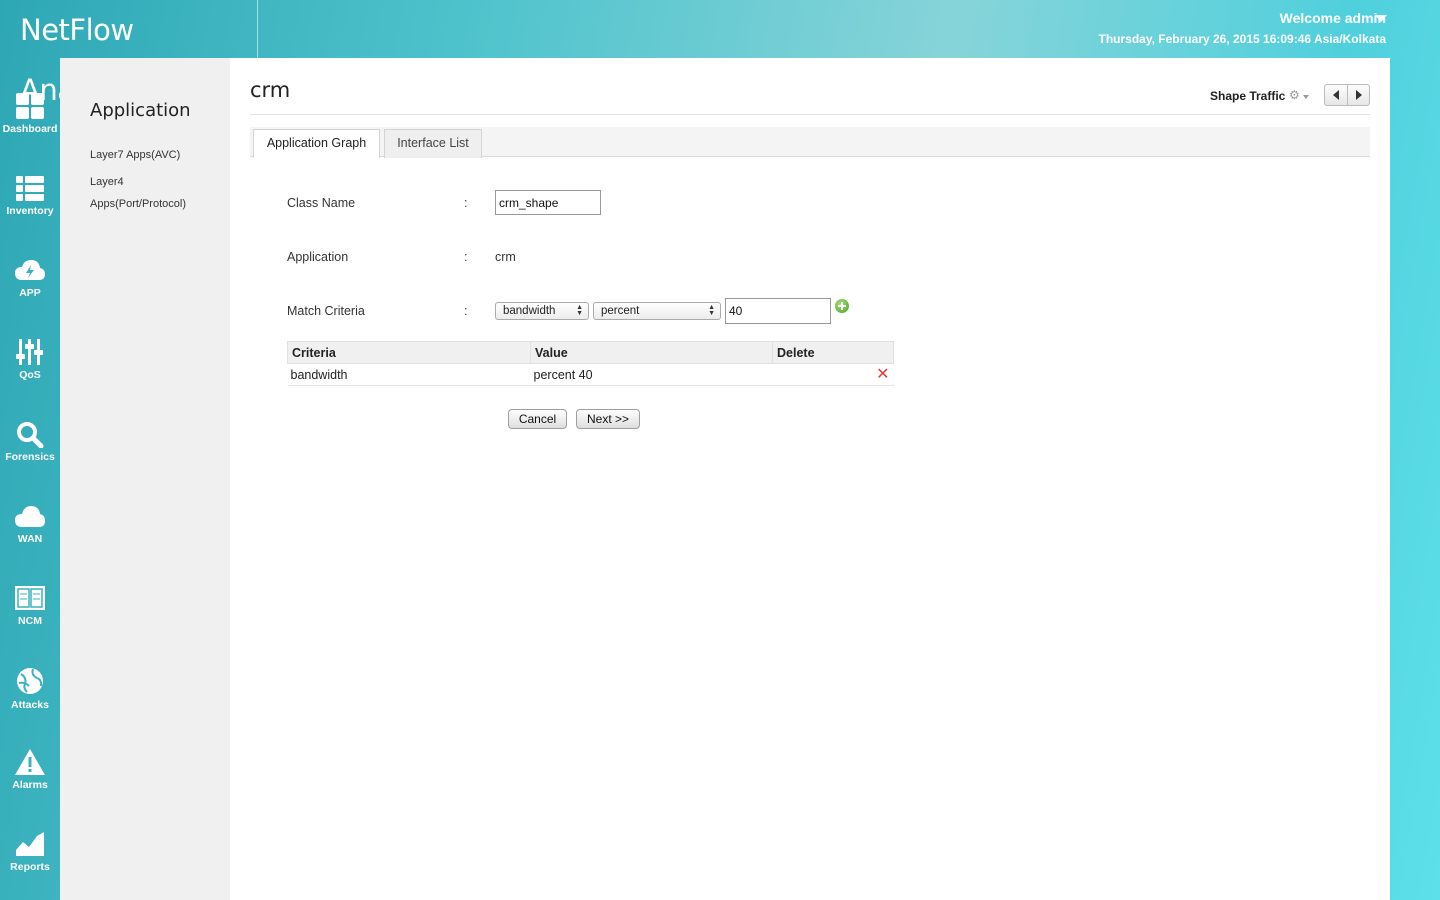 Image resolution: width=1440 pixels, height=900 pixels. I want to click on nav-label: NCM, so click(30, 621).